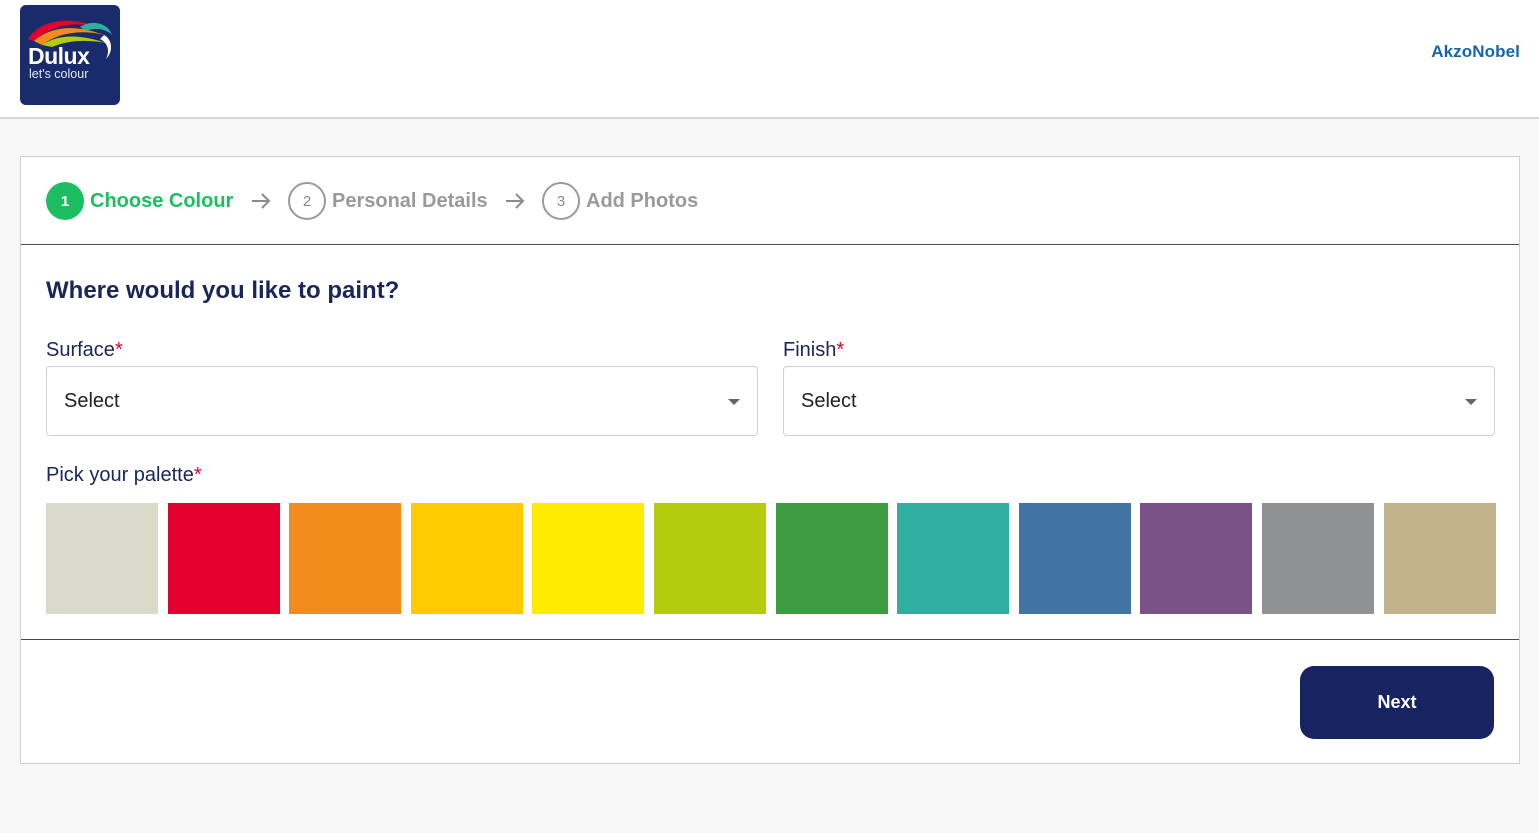 The height and width of the screenshot is (833, 1539). Describe the element at coordinates (810, 350) in the screenshot. I see `finish-label-text: Finish` at that location.